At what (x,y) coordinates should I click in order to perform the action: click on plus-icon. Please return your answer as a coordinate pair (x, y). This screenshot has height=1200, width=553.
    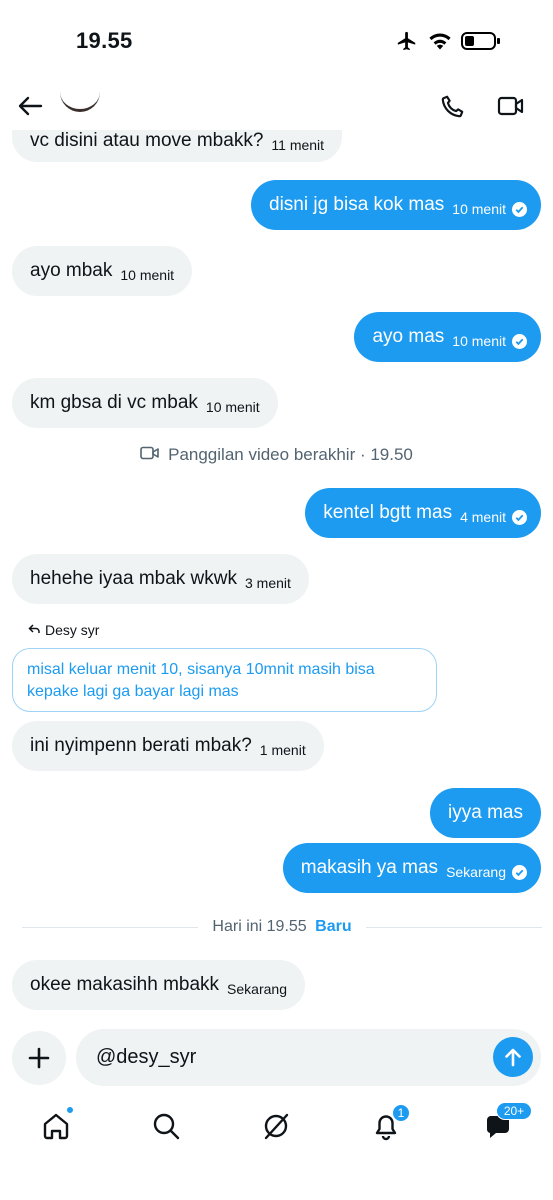
    Looking at the image, I should click on (39, 1058).